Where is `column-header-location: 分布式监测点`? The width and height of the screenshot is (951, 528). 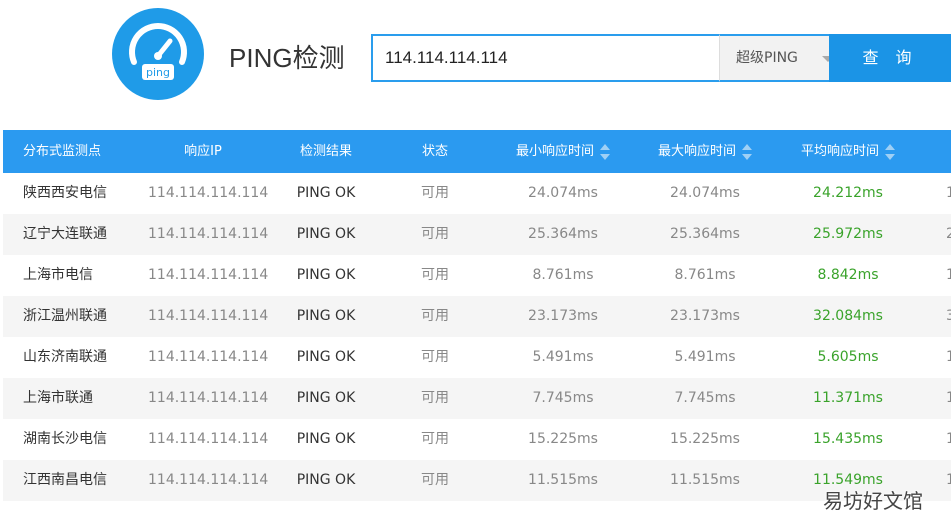 column-header-location: 分布式监测点 is located at coordinates (62, 151).